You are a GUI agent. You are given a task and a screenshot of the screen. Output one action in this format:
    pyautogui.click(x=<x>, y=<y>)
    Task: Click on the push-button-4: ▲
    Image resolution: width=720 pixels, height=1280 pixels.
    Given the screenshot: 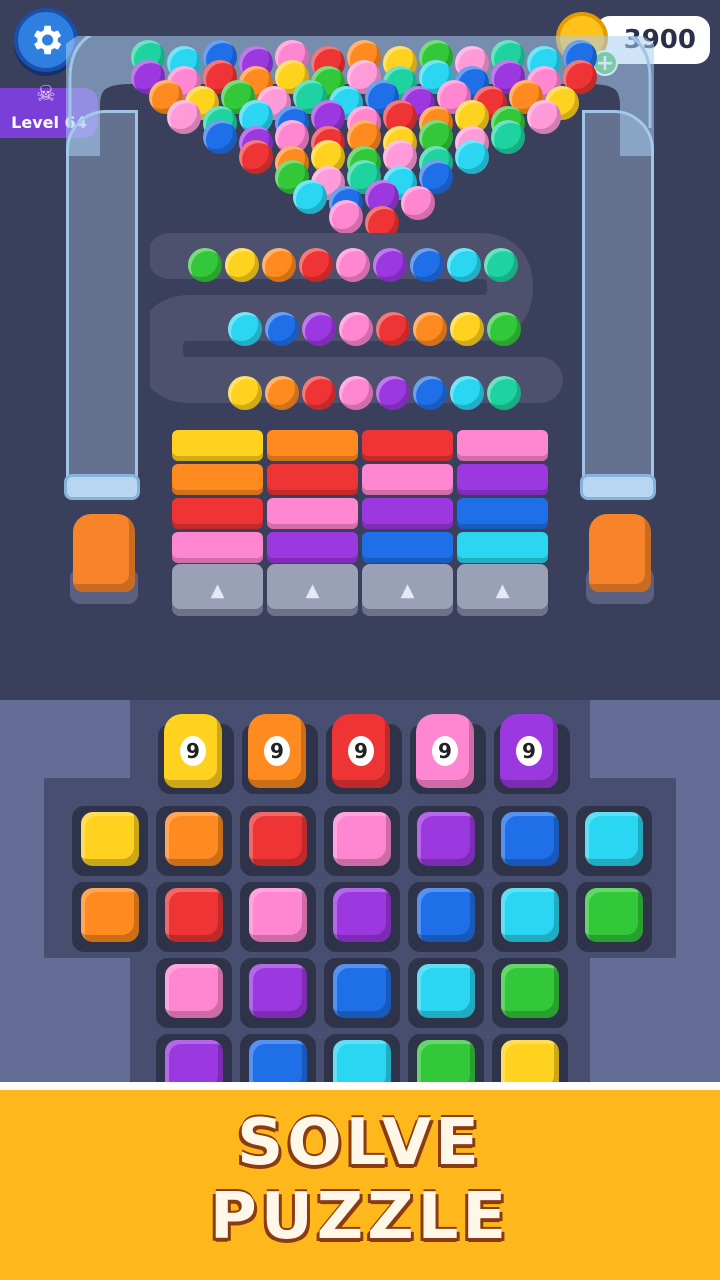 What is the action you would take?
    pyautogui.click(x=502, y=590)
    